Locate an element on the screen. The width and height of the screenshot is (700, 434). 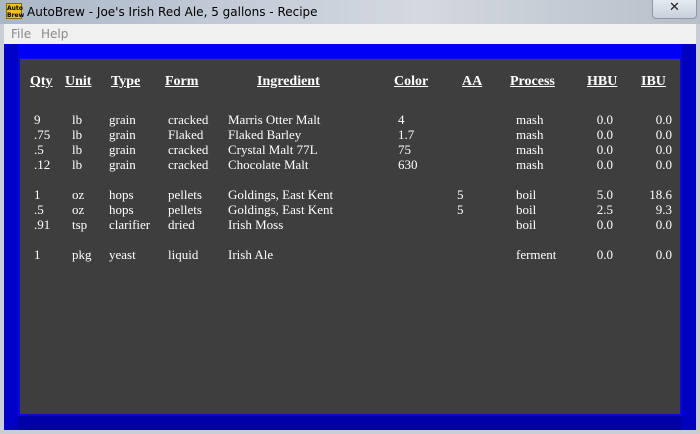
cell-form: Flaked is located at coordinates (186, 134).